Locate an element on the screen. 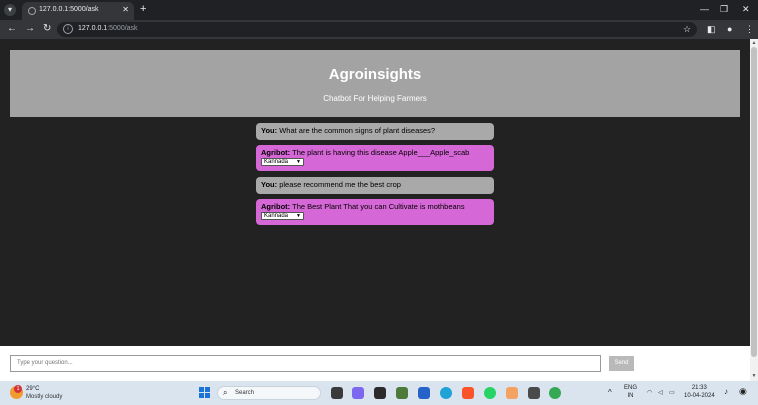 Image resolution: width=758 pixels, height=405 pixels. address-bar: i 127.0.0.1:5000/ask is located at coordinates (377, 29).